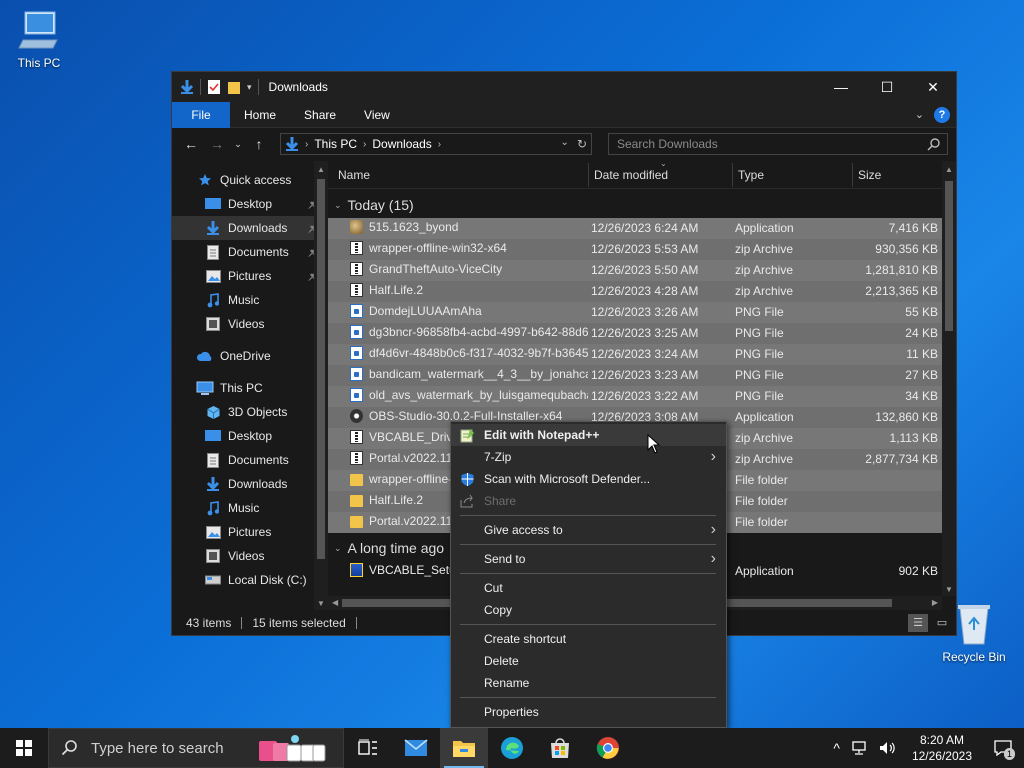 The height and width of the screenshot is (768, 1024). What do you see at coordinates (869, 175) in the screenshot?
I see `column-header-size: Size` at bounding box center [869, 175].